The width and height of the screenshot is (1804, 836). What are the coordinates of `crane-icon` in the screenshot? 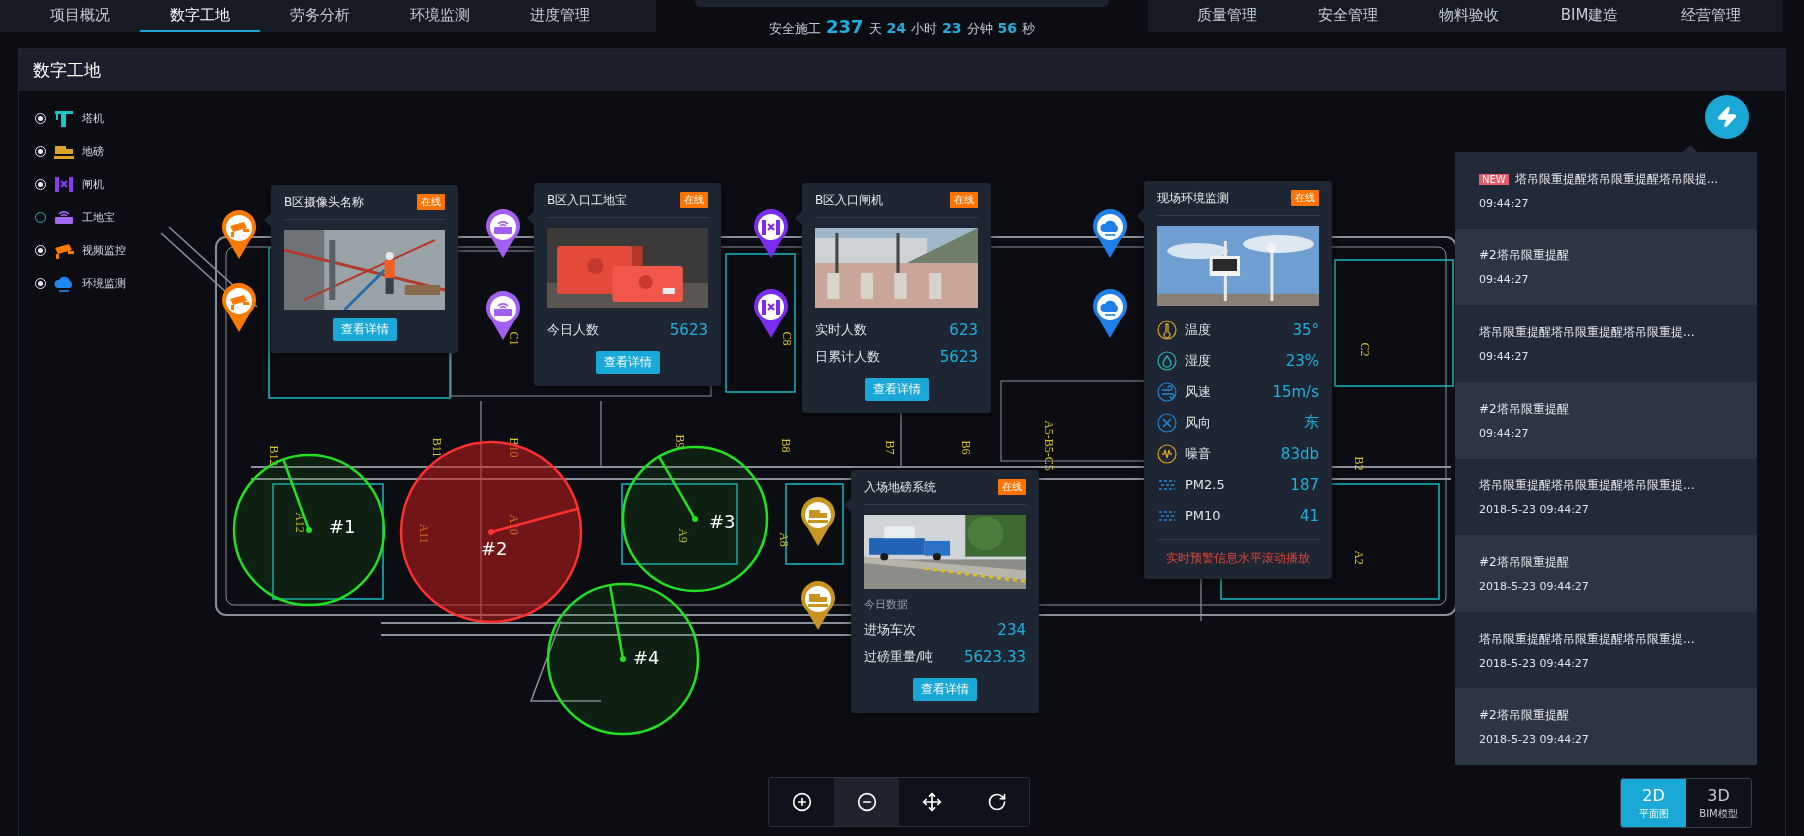 It's located at (64, 118).